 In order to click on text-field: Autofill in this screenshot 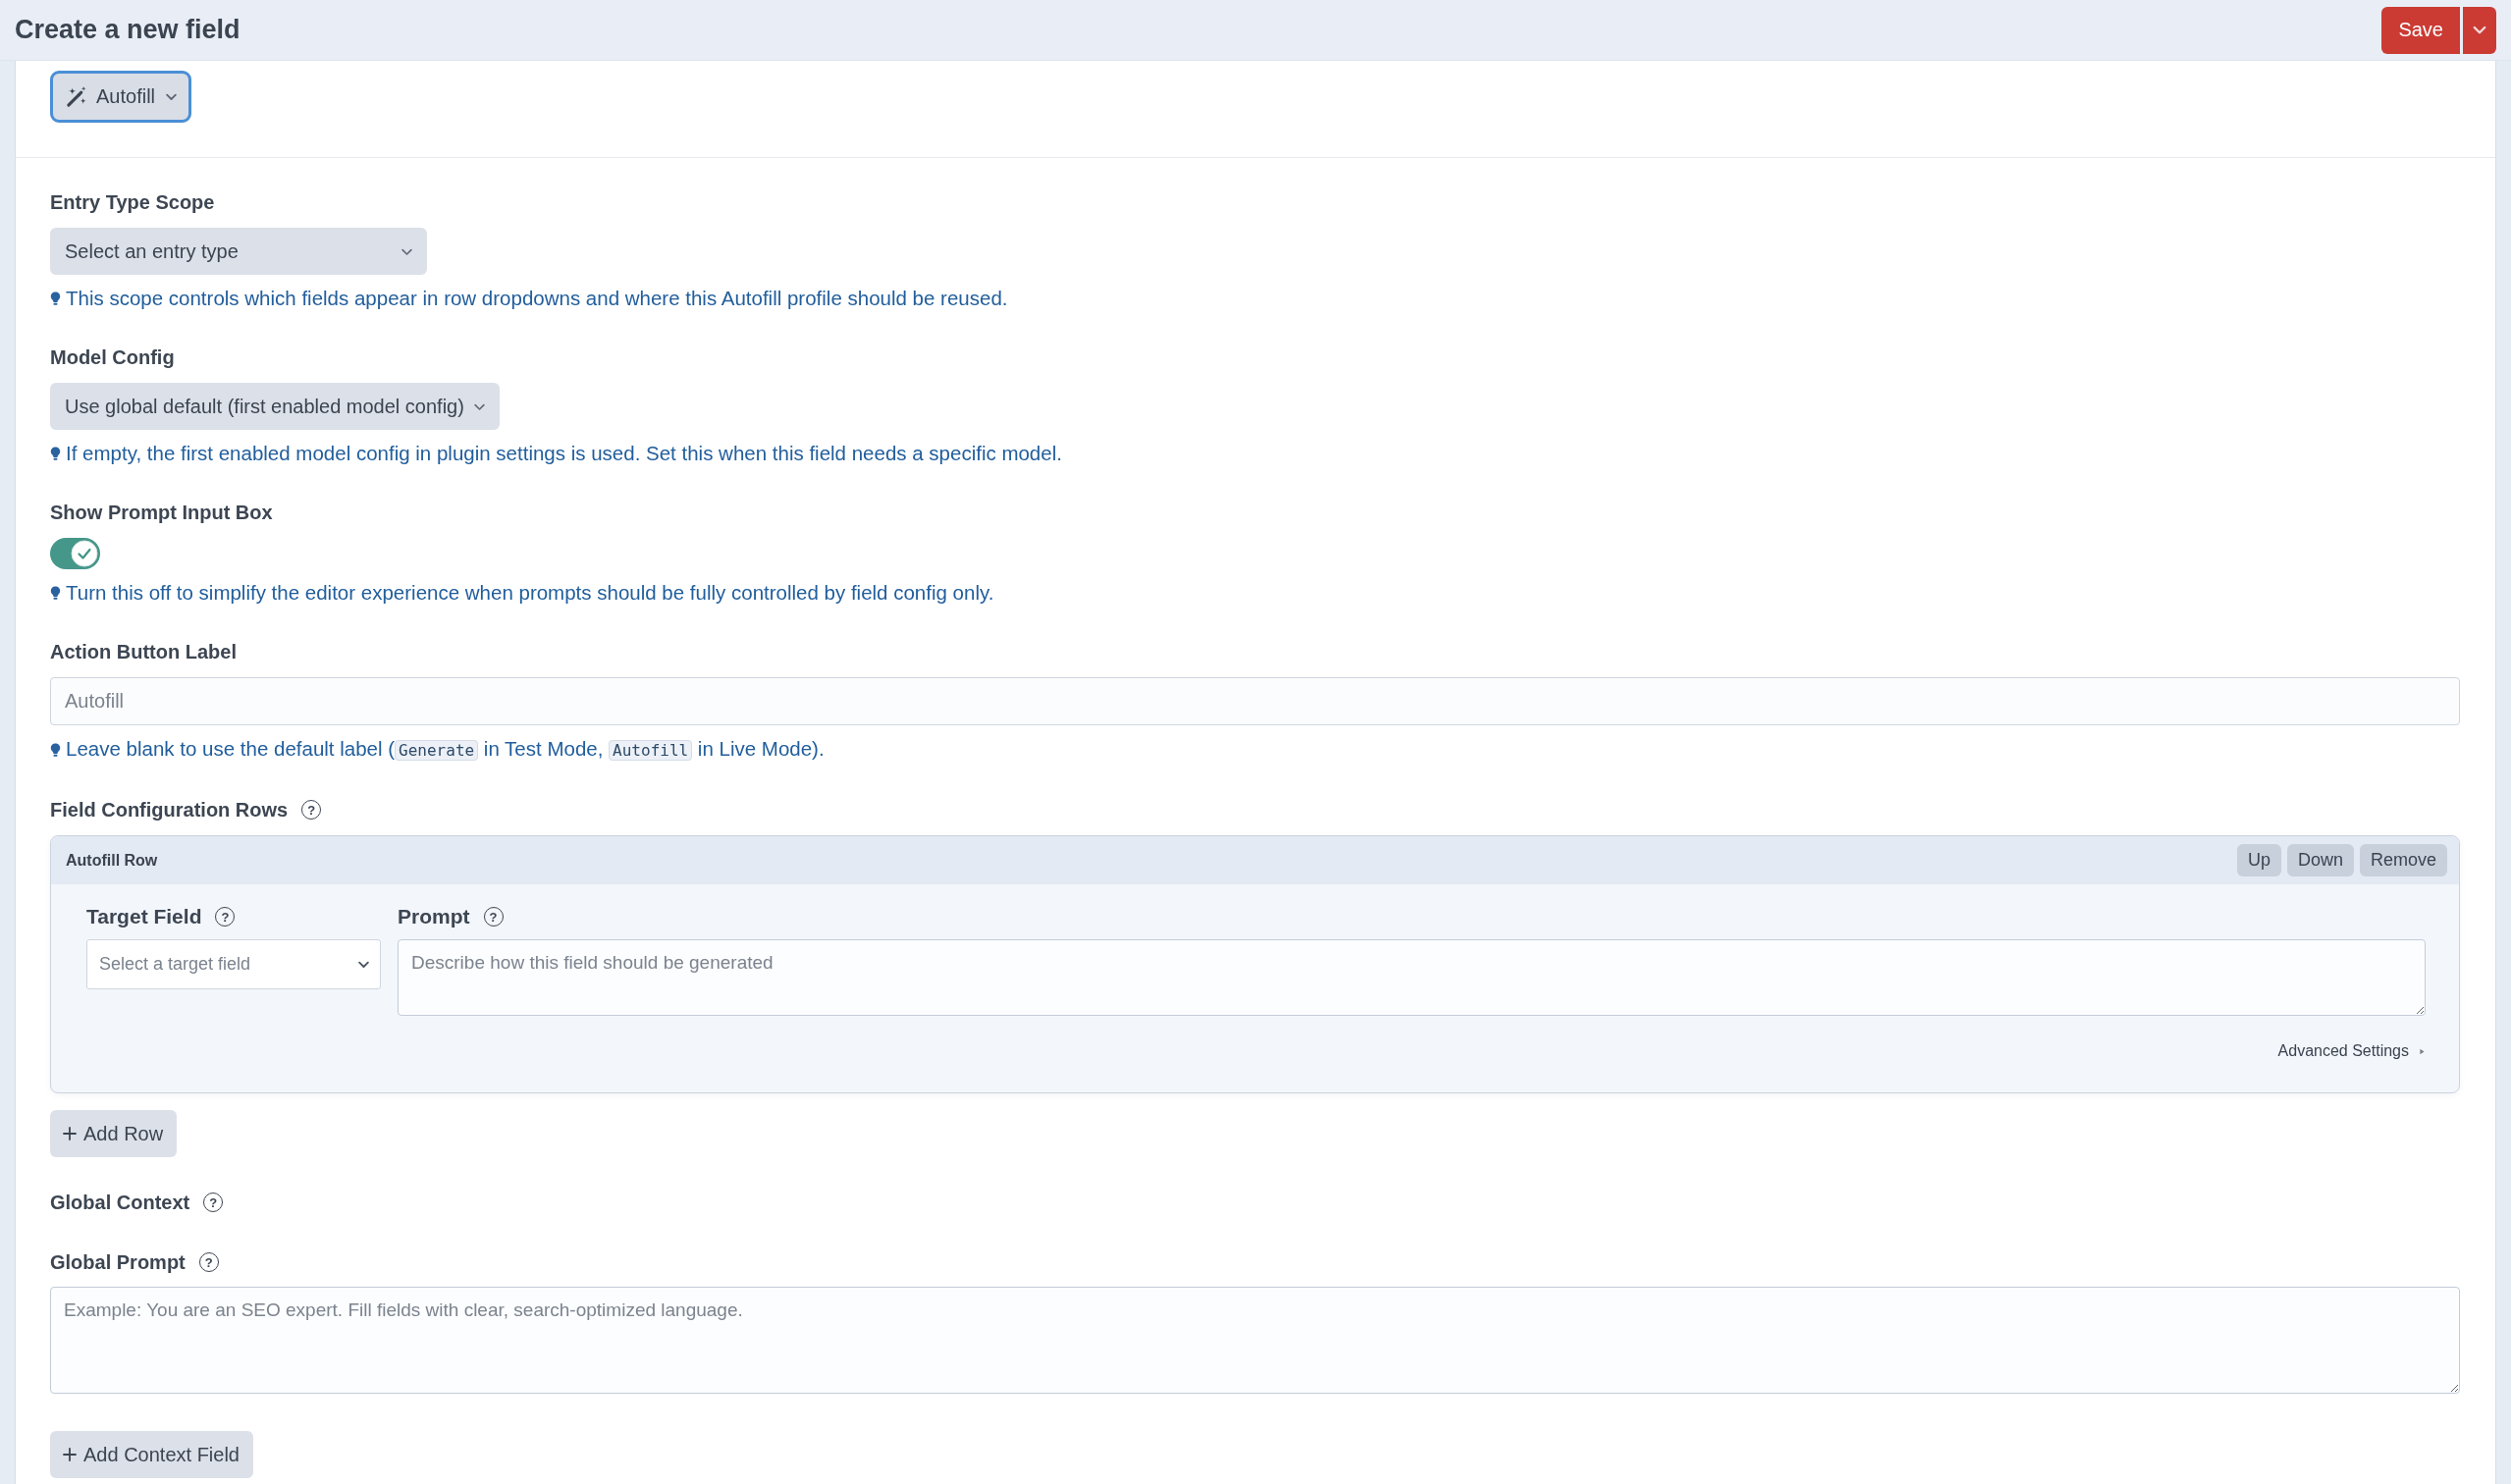, I will do `click(1255, 701)`.